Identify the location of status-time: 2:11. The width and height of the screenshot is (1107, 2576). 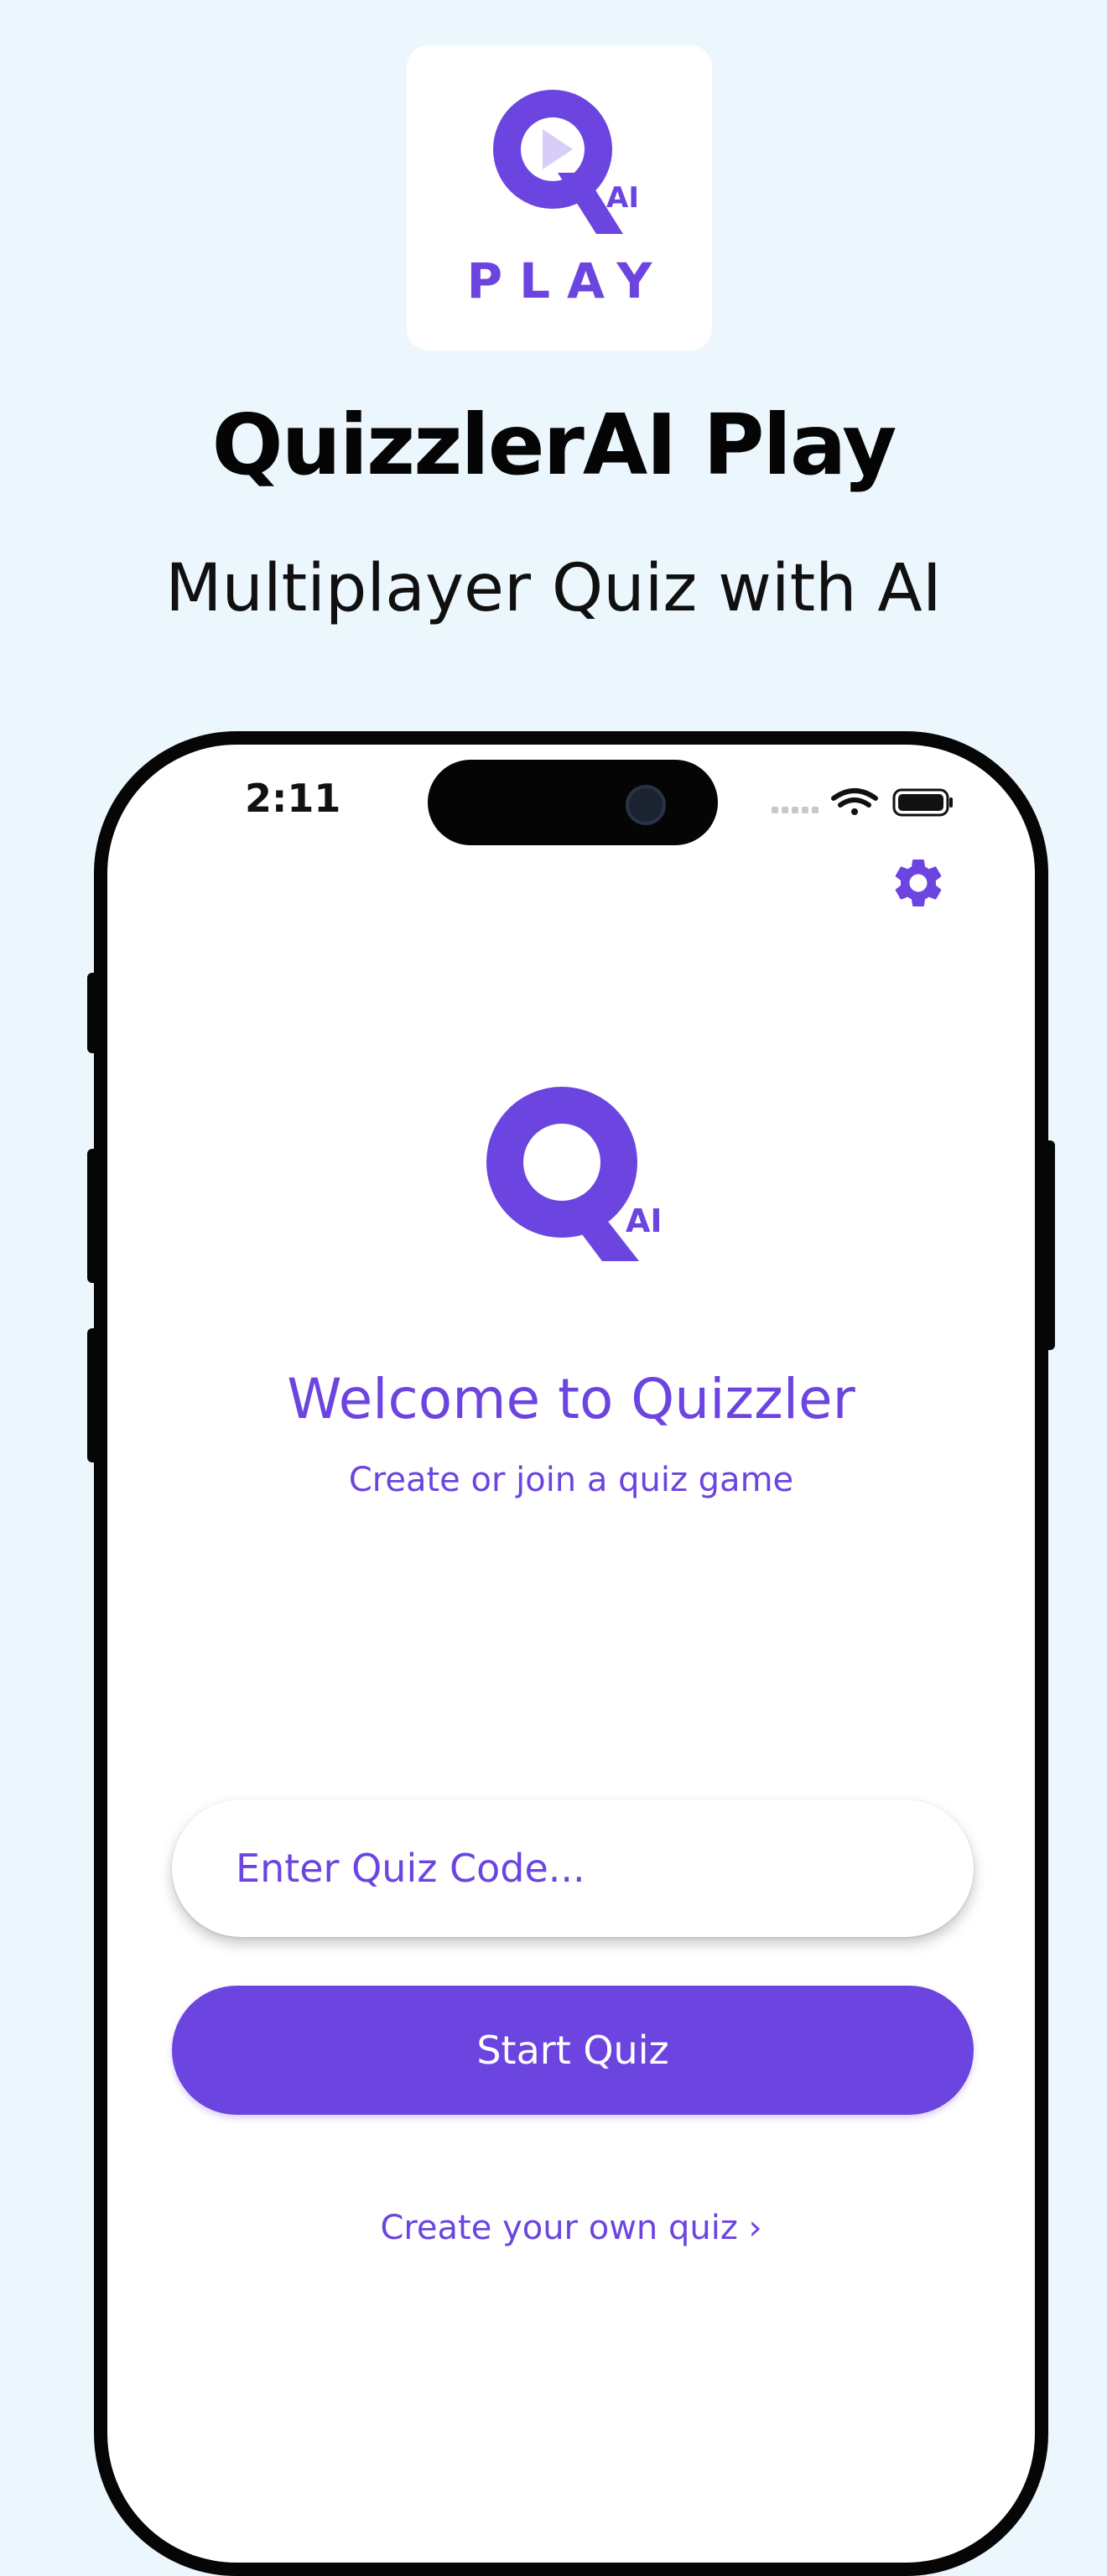
(293, 798).